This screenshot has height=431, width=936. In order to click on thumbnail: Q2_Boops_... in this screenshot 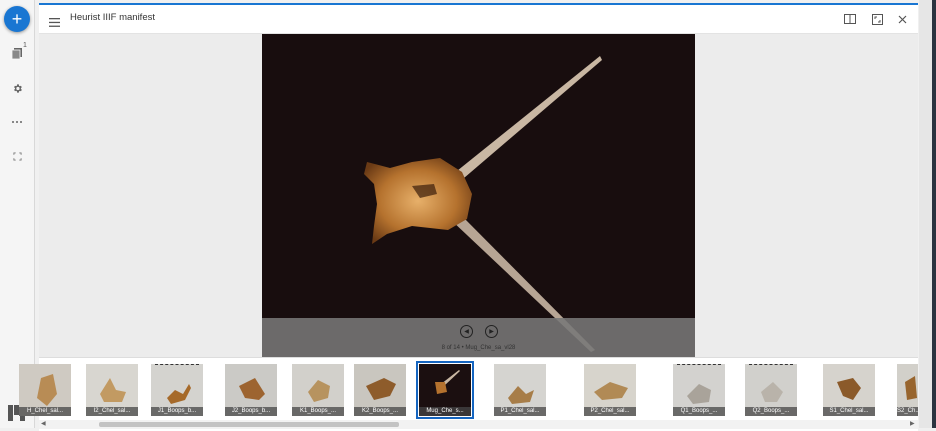, I will do `click(771, 390)`.